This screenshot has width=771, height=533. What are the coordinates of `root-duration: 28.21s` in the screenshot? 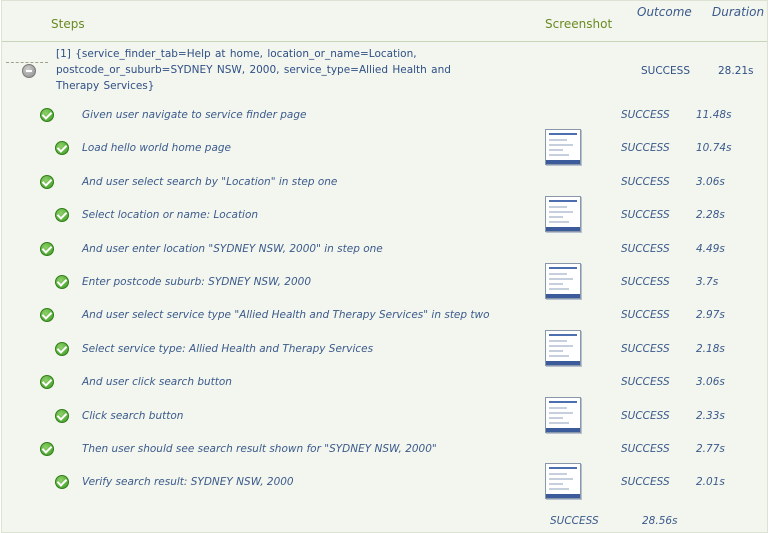 It's located at (736, 71).